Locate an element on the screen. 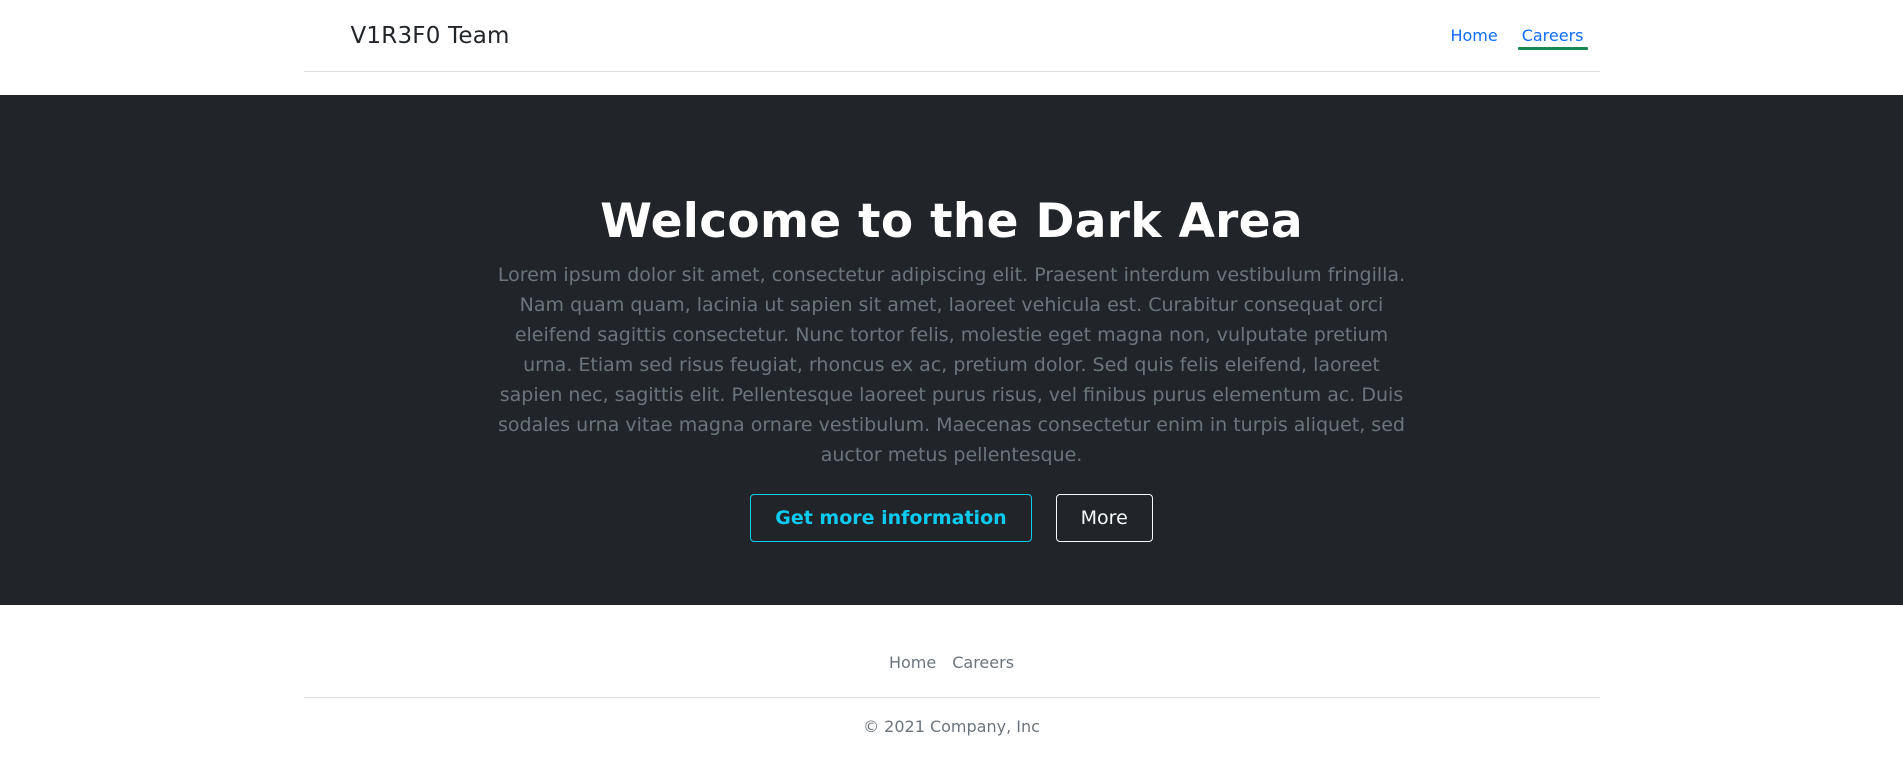 The height and width of the screenshot is (784, 1903). footer-nav: Home Careers is located at coordinates (951, 675).